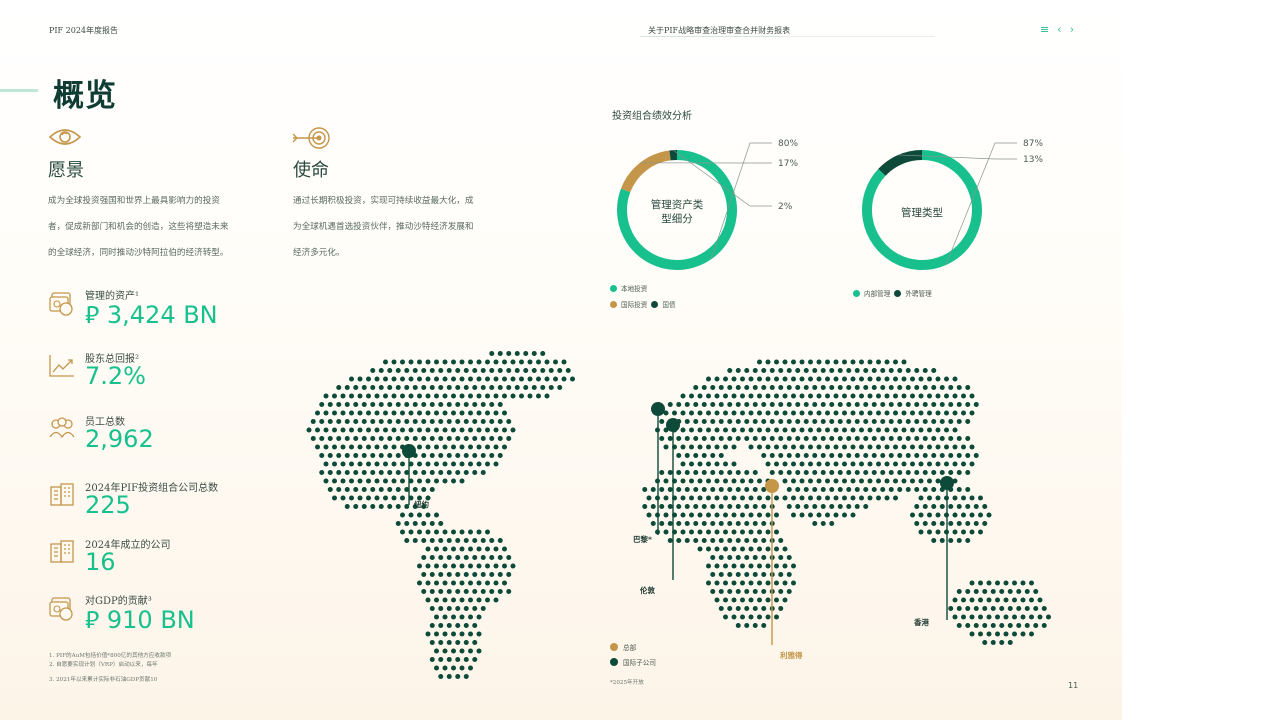 The width and height of the screenshot is (1280, 720). I want to click on city-pin, so click(673, 425).